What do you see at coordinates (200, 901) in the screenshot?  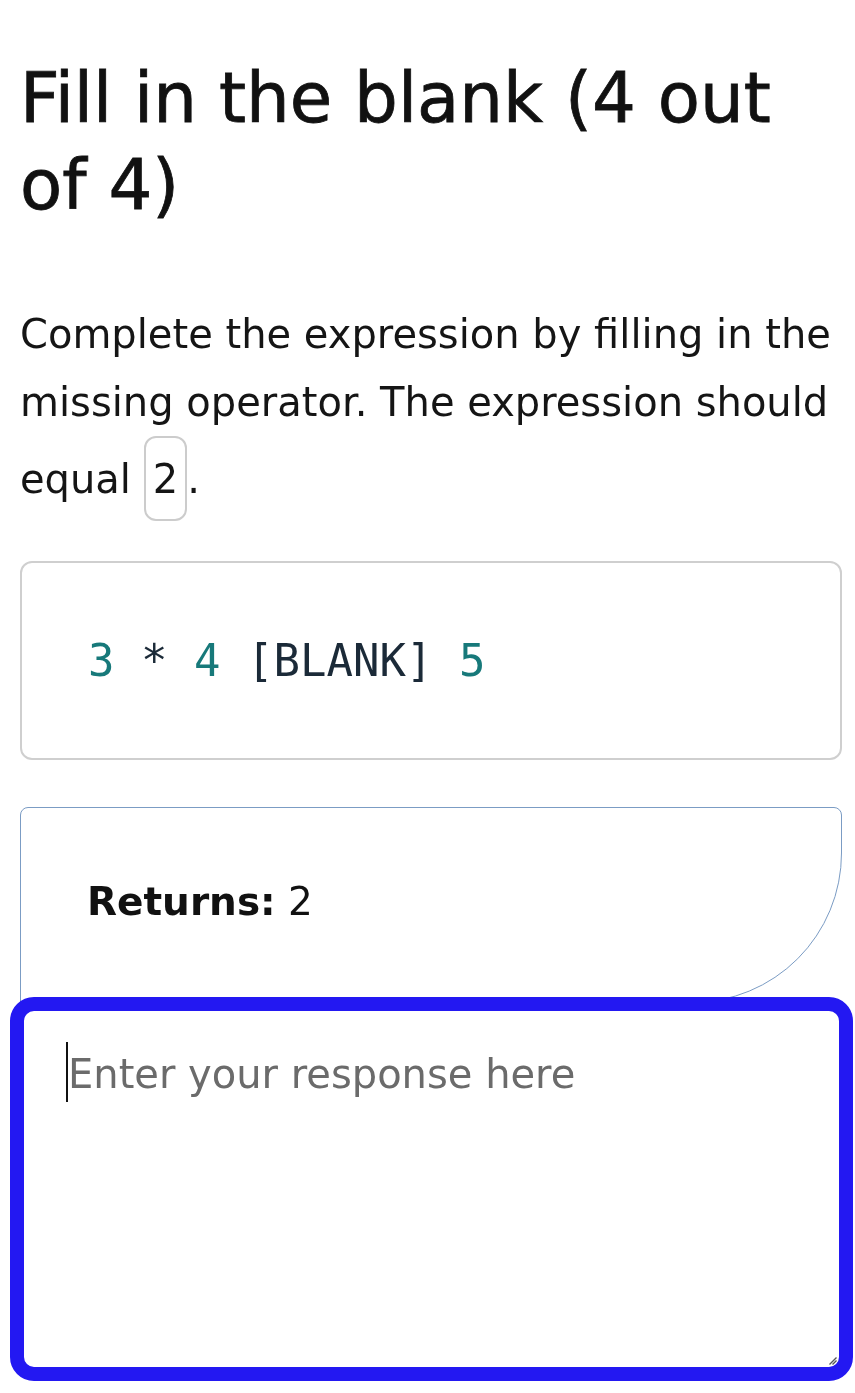 I see `returns-text: Returns: 2` at bounding box center [200, 901].